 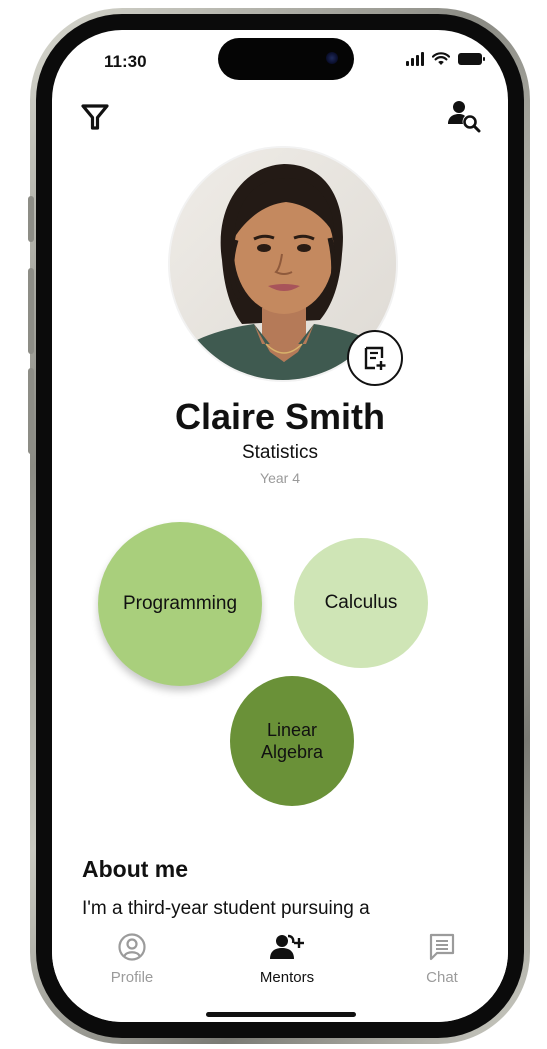 I want to click on about-text: I'm a third-year student pursuing a, so click(x=226, y=908).